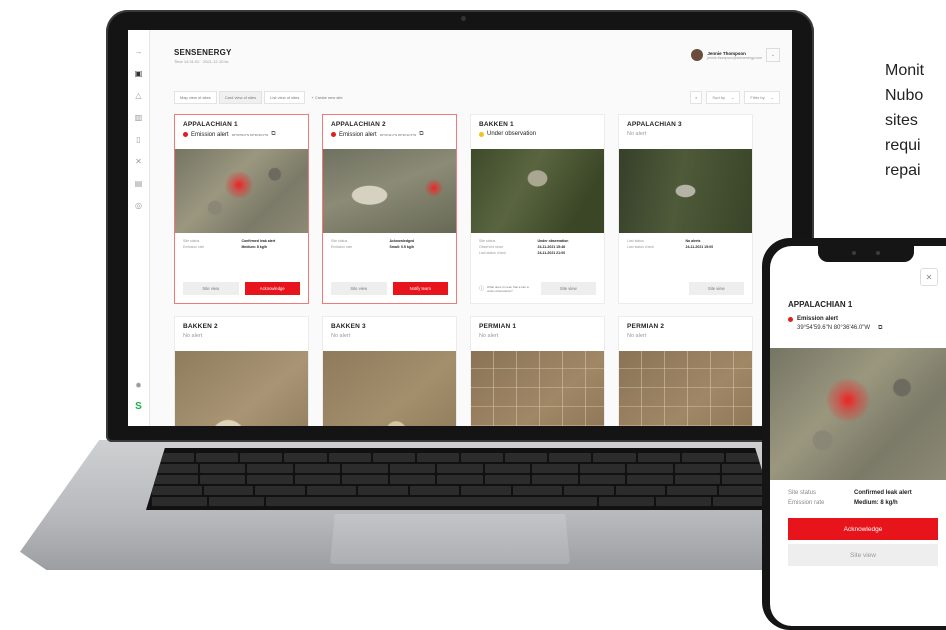 The height and width of the screenshot is (630, 946). Describe the element at coordinates (903, 145) in the screenshot. I see `caption-line: requi` at that location.